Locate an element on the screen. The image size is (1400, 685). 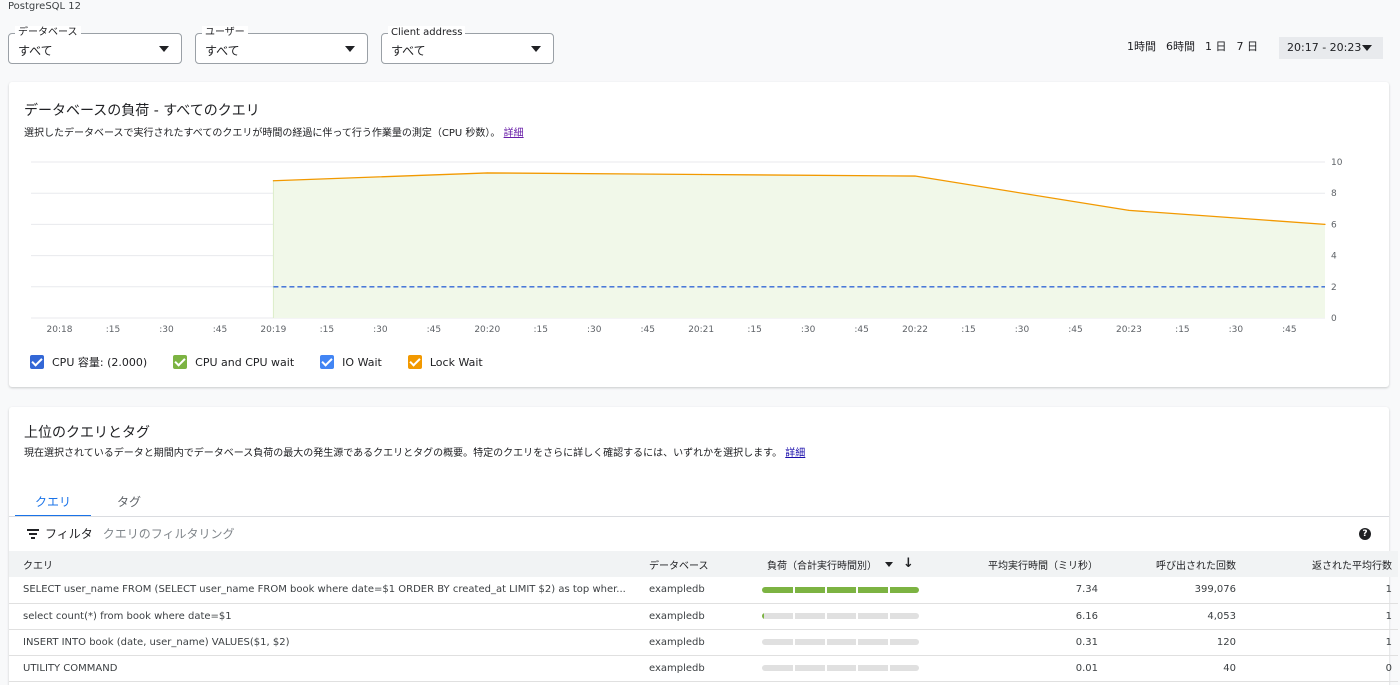
y-tick-label: 4 is located at coordinates (1334, 257).